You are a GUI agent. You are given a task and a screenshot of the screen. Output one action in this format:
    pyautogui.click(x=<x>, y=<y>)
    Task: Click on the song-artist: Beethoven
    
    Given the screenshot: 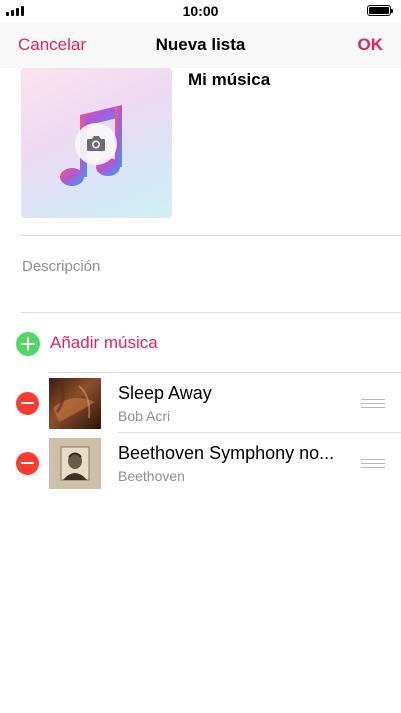 What is the action you would take?
    pyautogui.click(x=151, y=476)
    